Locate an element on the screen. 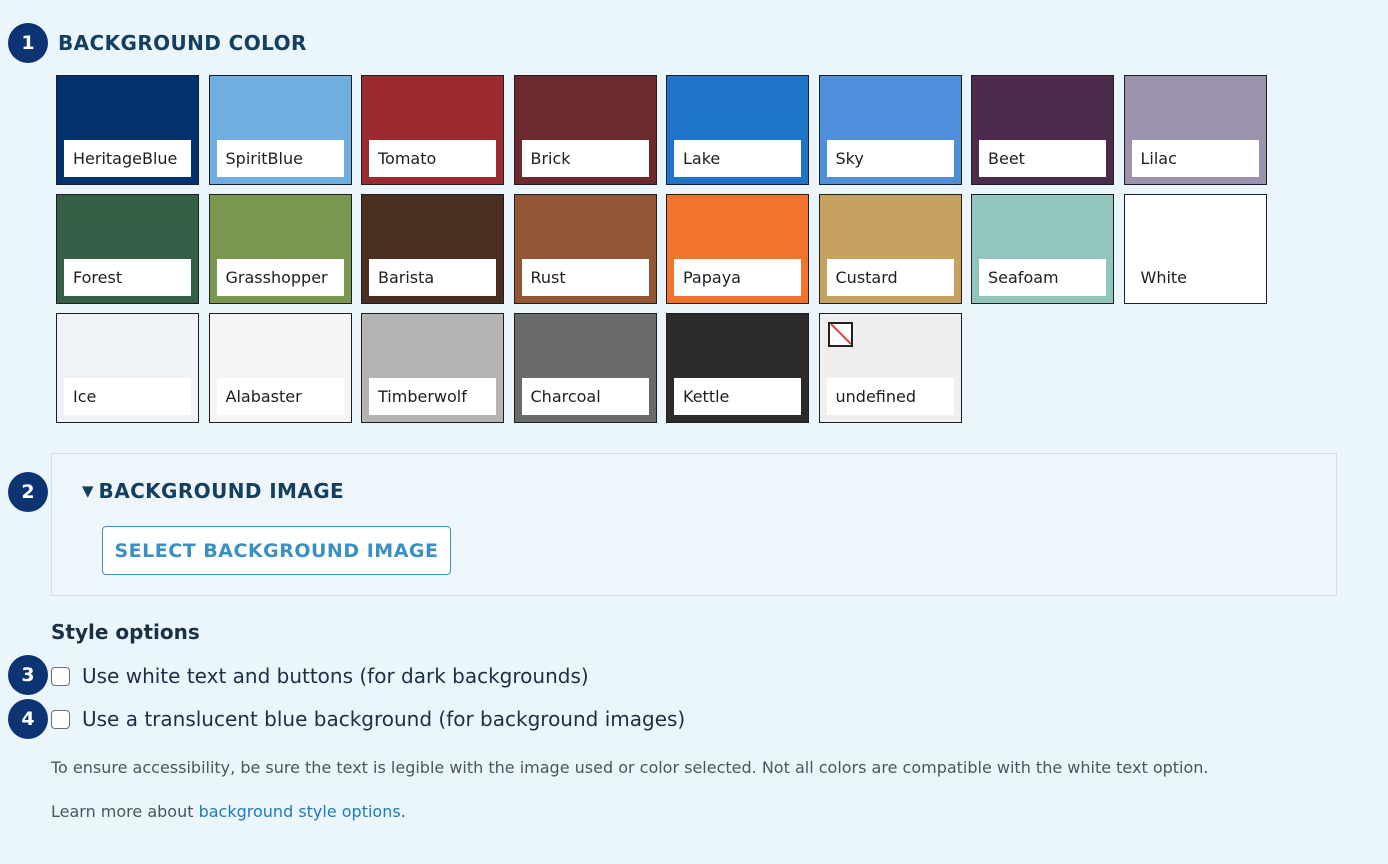  color-swatch-heritageblue: HeritageBlue is located at coordinates (127, 130).